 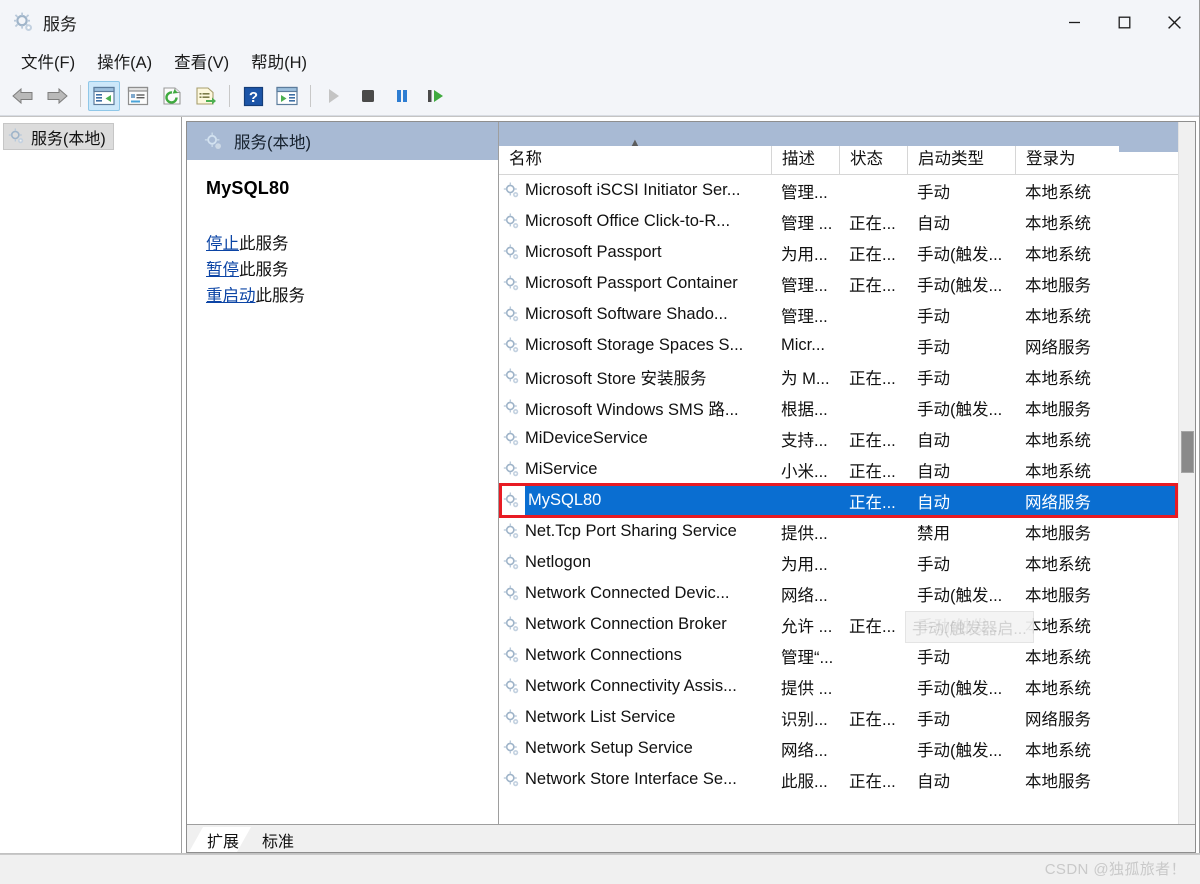 I want to click on properties-icon, so click(x=138, y=96).